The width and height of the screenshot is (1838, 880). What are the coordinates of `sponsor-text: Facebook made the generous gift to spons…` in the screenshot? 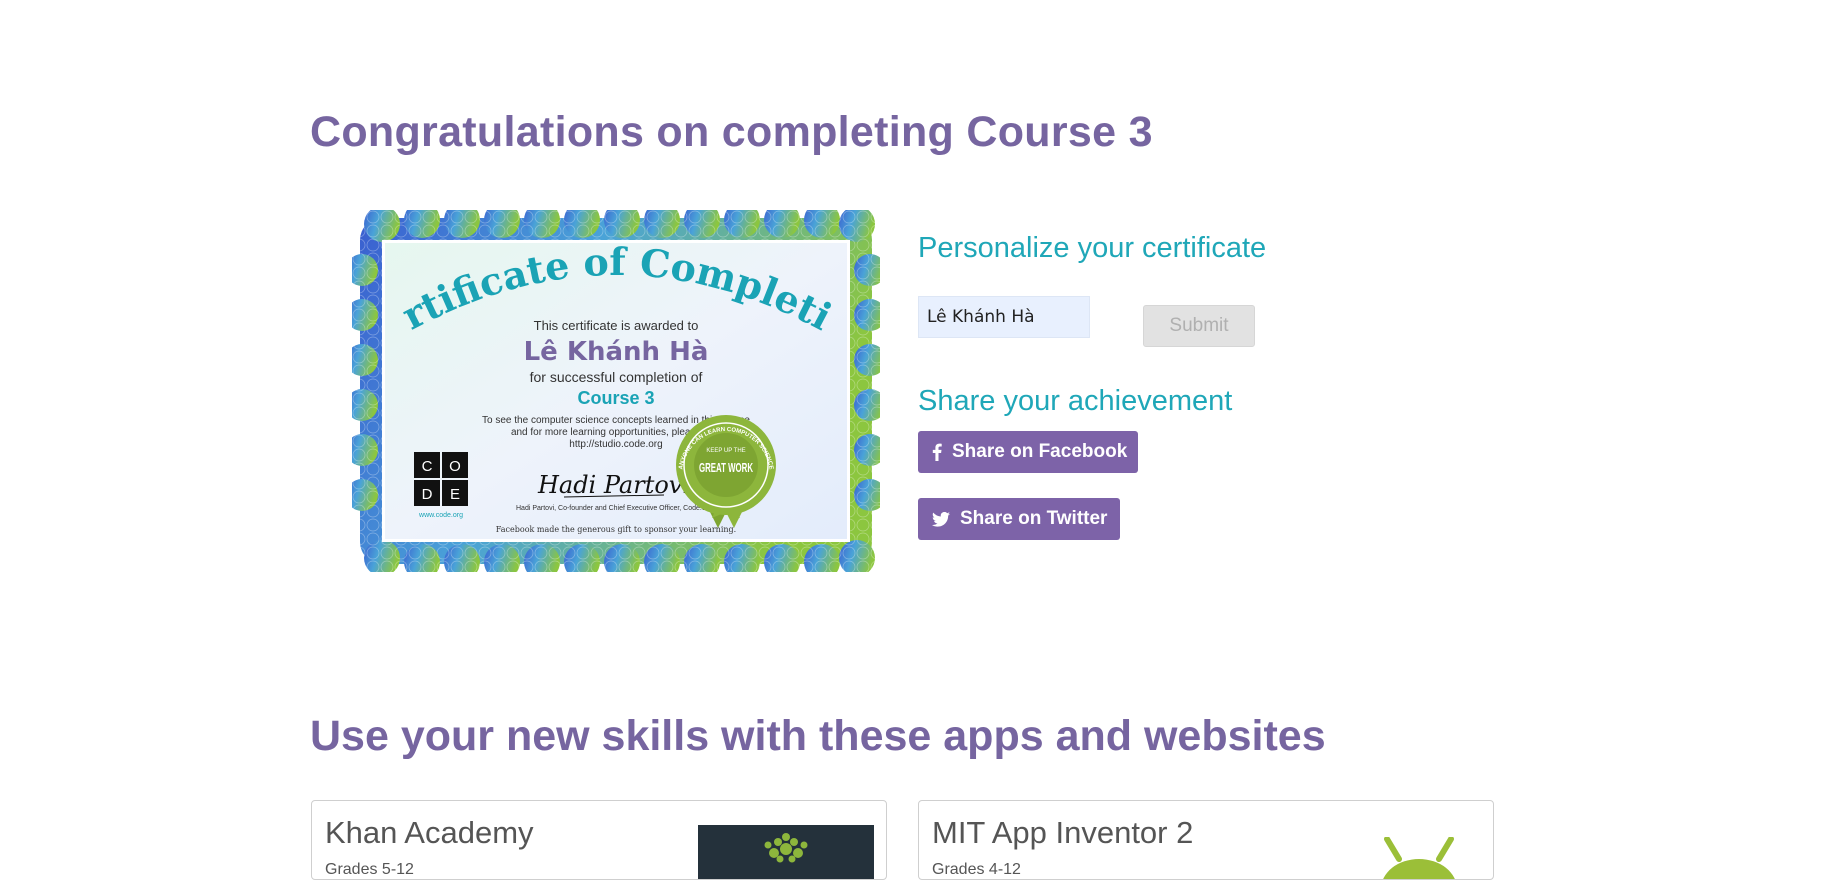 It's located at (616, 529).